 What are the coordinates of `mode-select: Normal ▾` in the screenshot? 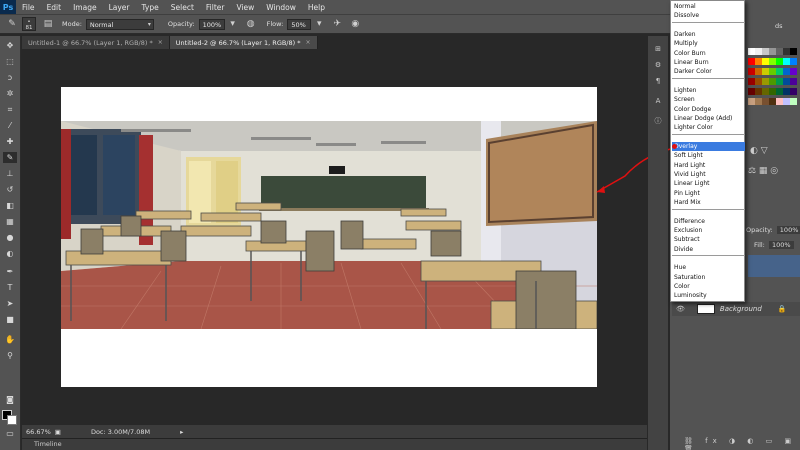 It's located at (119, 24).